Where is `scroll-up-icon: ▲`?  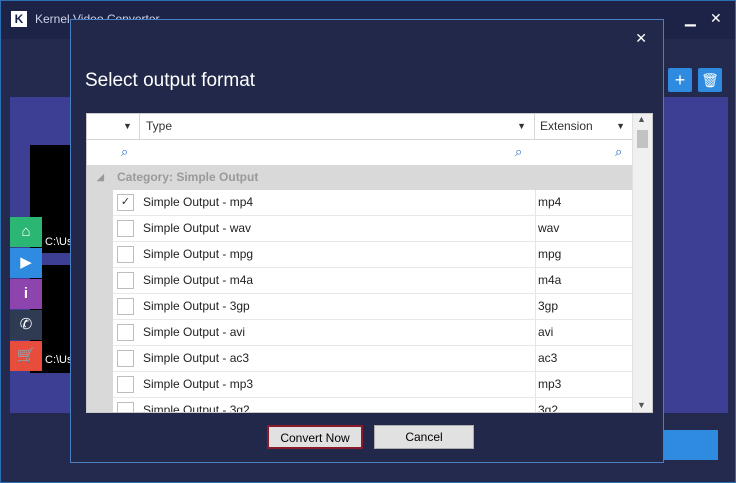 scroll-up-icon: ▲ is located at coordinates (641, 119).